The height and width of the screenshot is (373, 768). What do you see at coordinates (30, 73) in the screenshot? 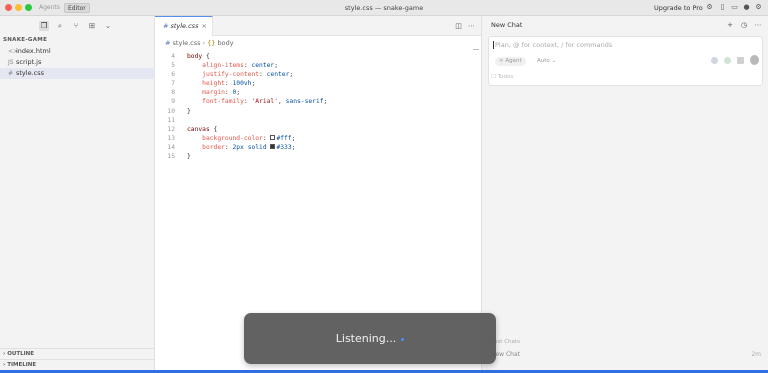
I see `file-name: style.css` at bounding box center [30, 73].